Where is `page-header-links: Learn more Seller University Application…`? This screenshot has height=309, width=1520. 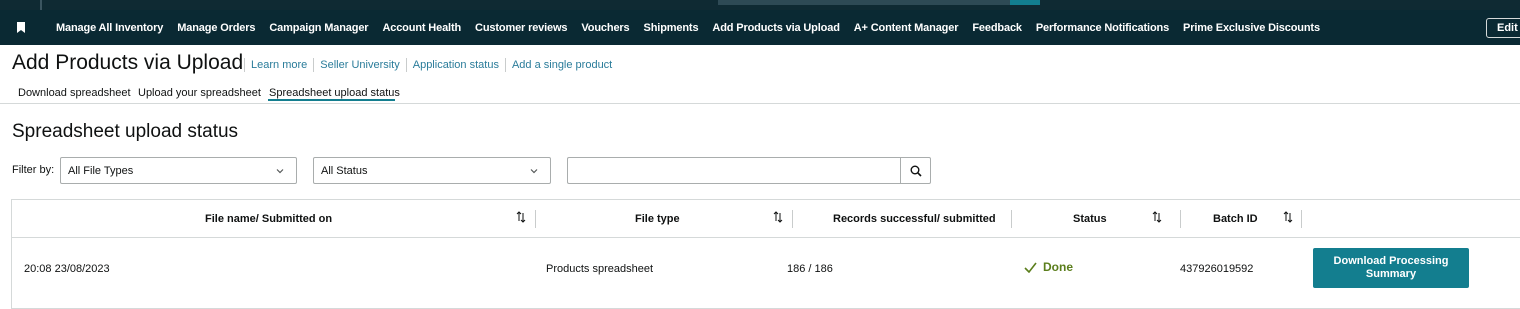 page-header-links: Learn more Seller University Application… is located at coordinates (431, 65).